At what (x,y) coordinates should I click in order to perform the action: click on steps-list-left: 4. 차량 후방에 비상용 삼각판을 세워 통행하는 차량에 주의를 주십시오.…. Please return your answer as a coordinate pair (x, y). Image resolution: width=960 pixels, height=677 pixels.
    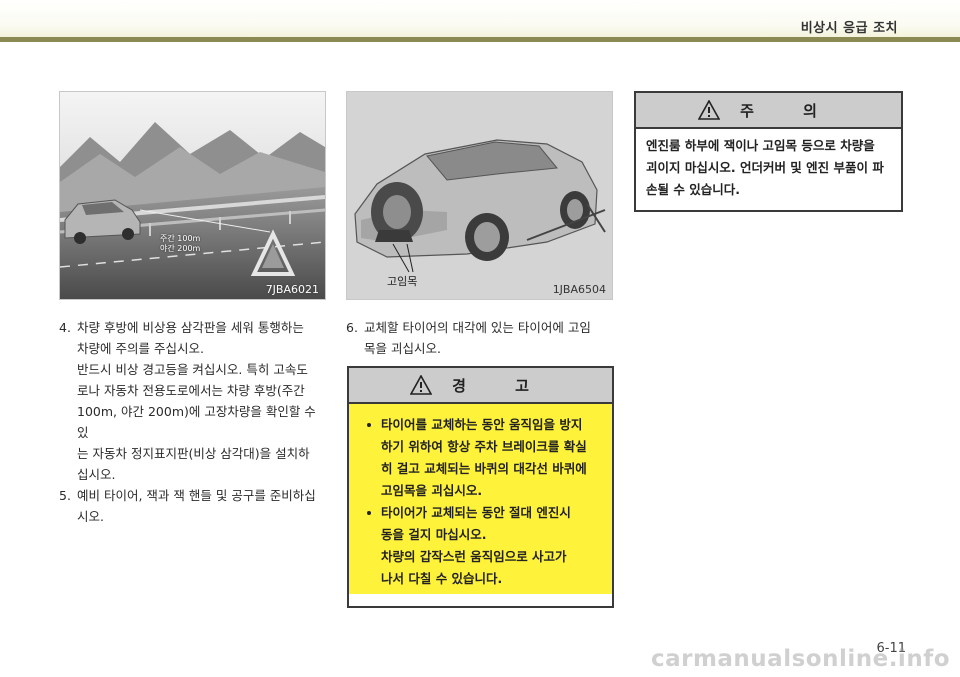
    Looking at the image, I should click on (195, 422).